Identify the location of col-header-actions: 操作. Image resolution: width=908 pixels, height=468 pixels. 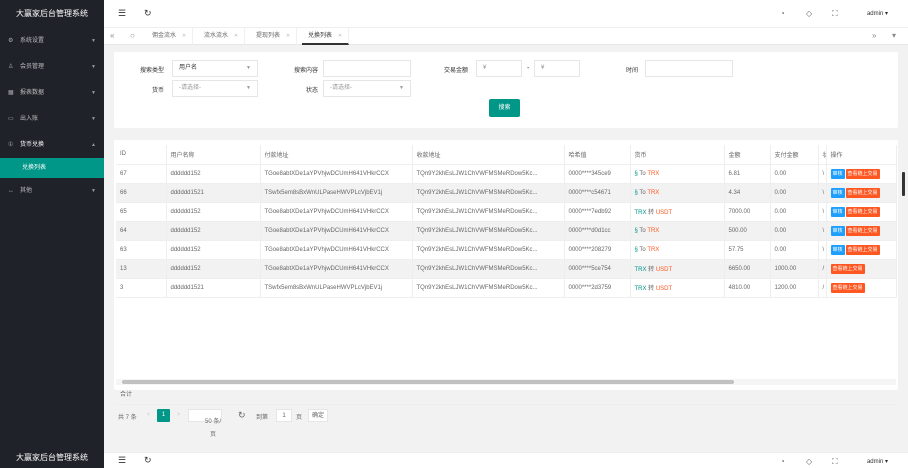
(861, 155).